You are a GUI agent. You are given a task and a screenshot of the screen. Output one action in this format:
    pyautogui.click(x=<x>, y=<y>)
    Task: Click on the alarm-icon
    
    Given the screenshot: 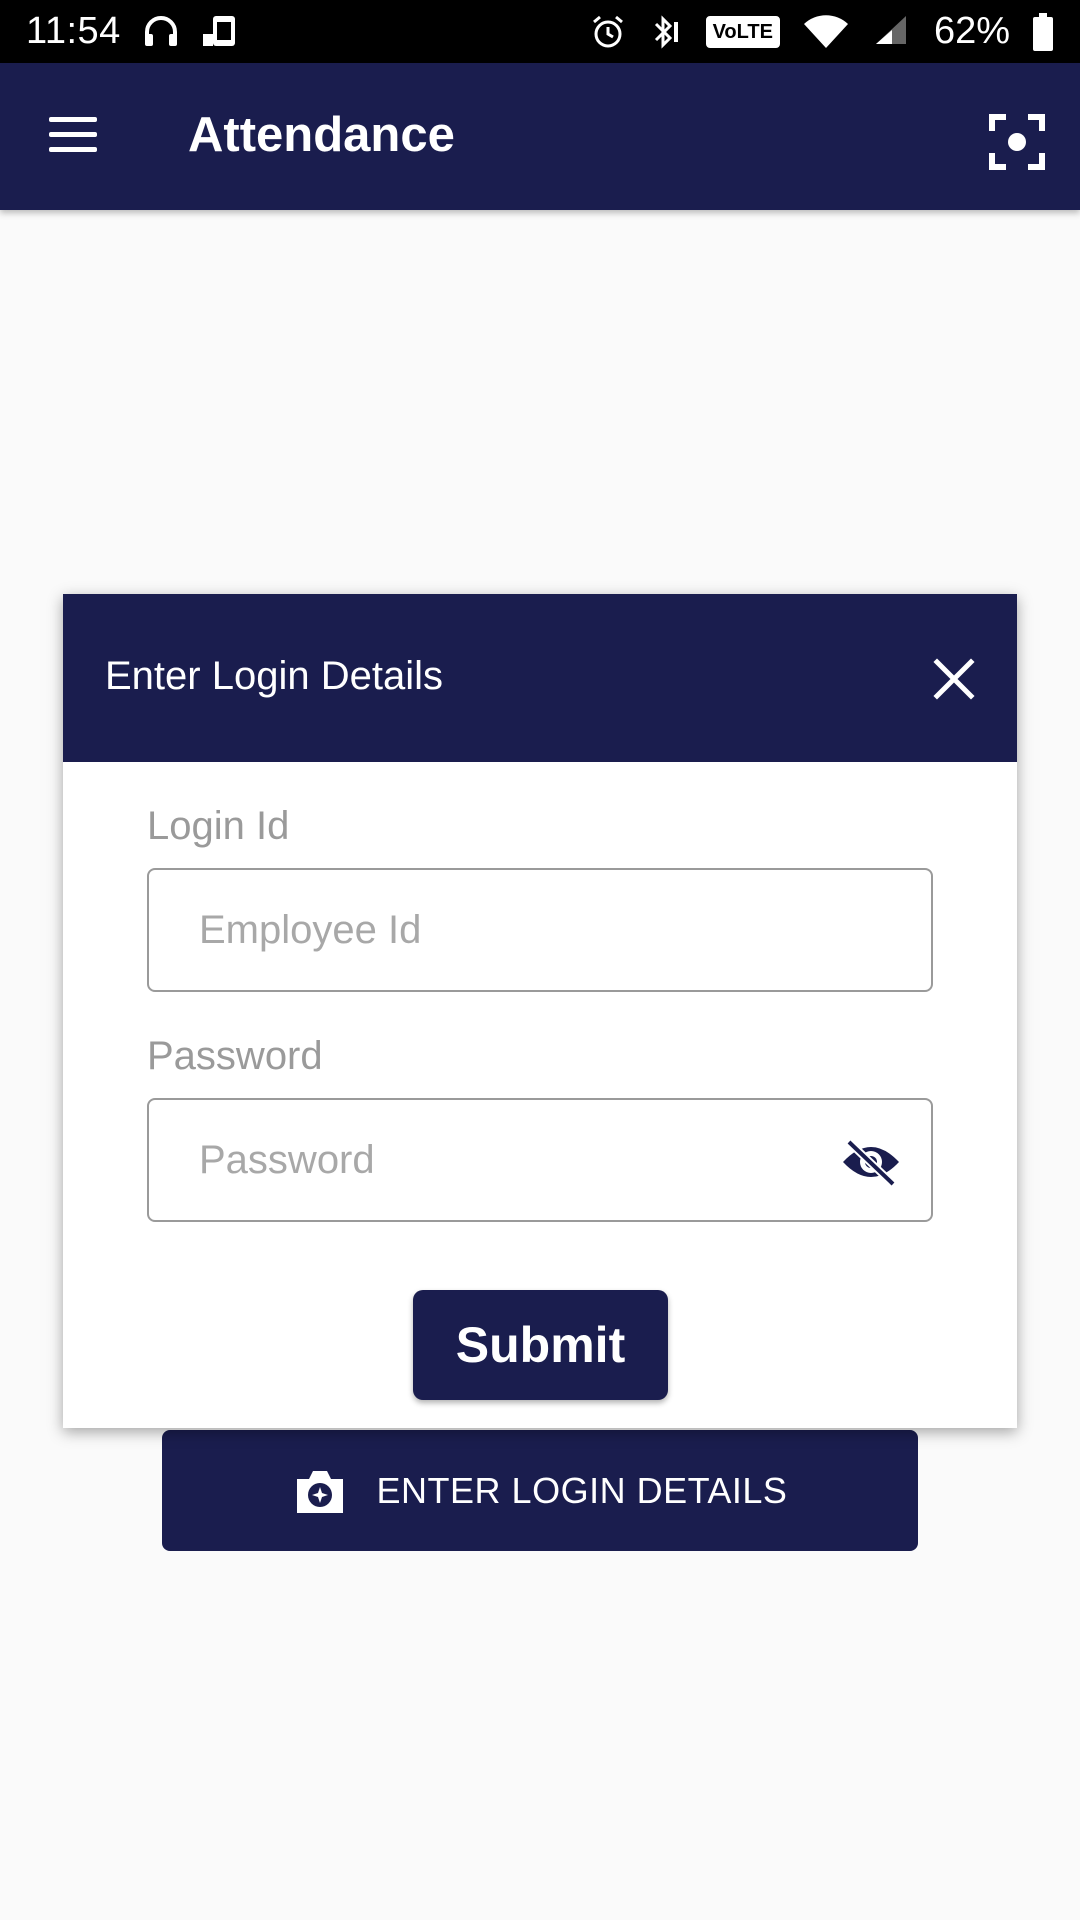 What is the action you would take?
    pyautogui.click(x=607, y=31)
    